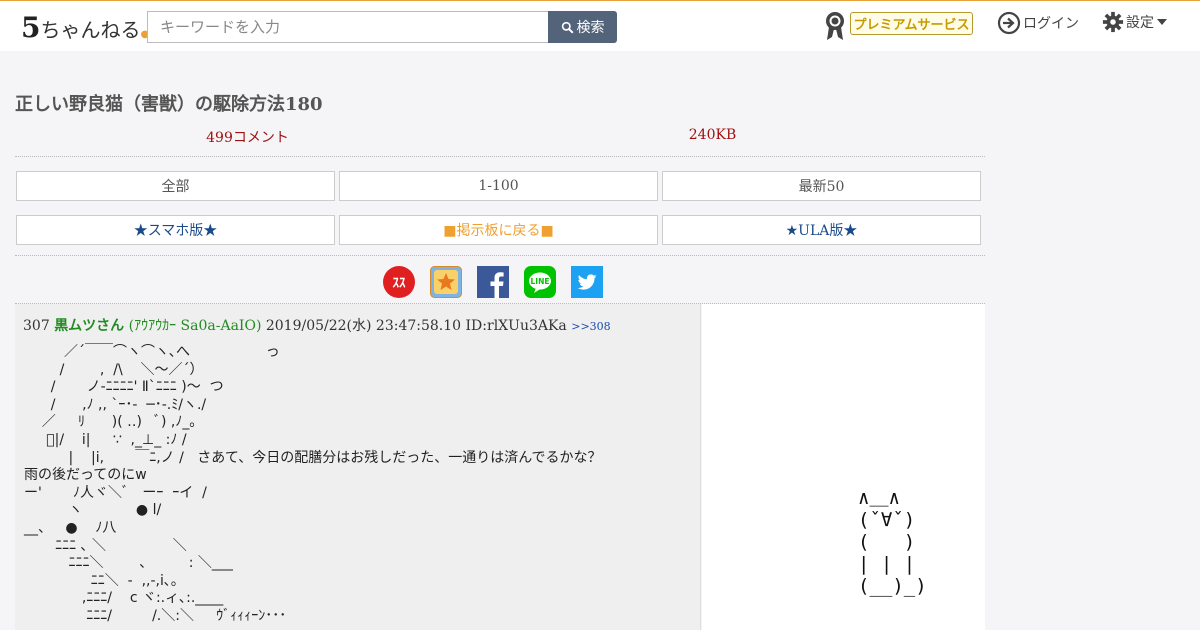  Describe the element at coordinates (493, 282) in the screenshot. I see `facebook-icon` at that location.